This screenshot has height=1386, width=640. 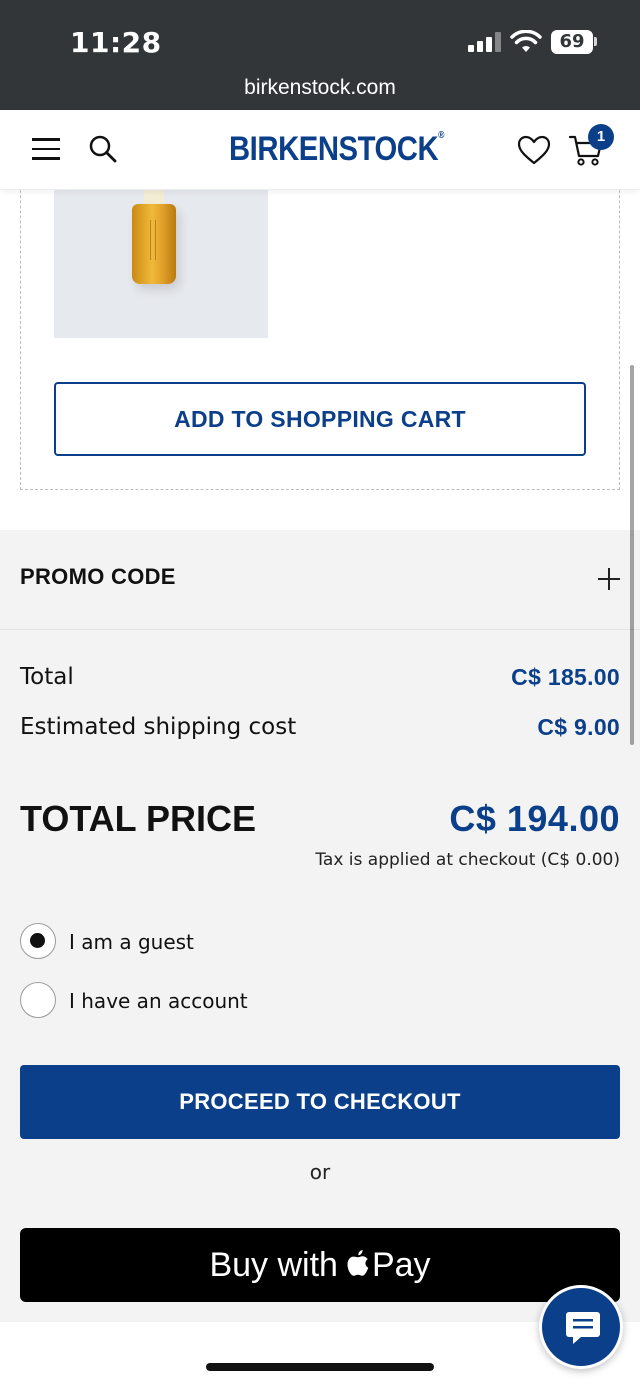 I want to click on account-radio, so click(x=38, y=1000).